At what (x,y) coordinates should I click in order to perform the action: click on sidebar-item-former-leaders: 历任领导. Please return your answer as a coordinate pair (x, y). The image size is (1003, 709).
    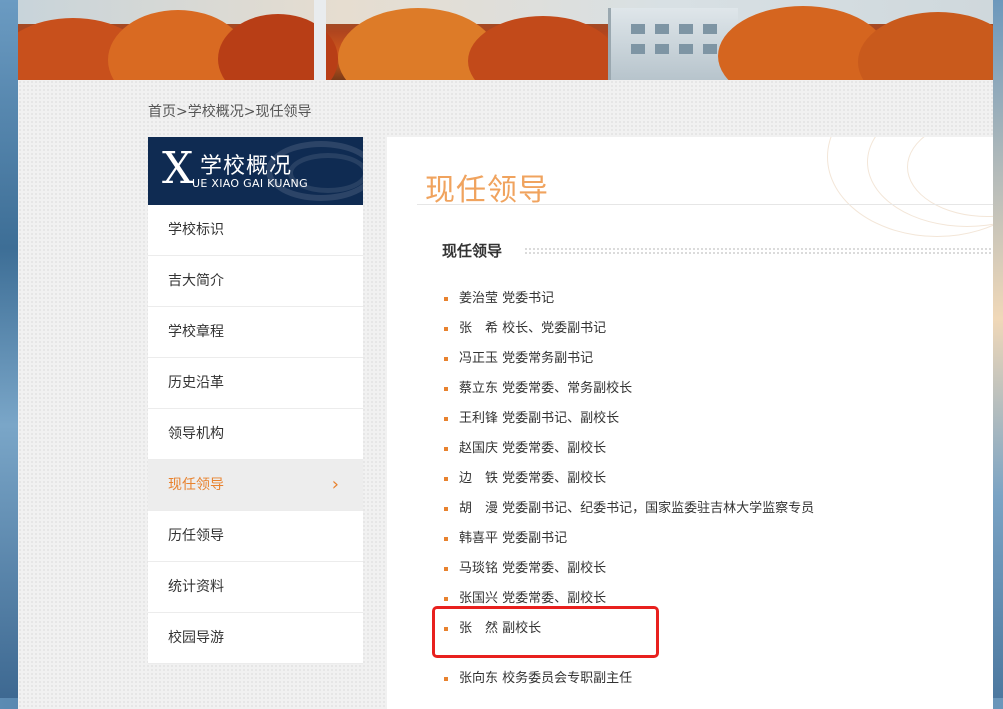
    Looking at the image, I should click on (255, 536).